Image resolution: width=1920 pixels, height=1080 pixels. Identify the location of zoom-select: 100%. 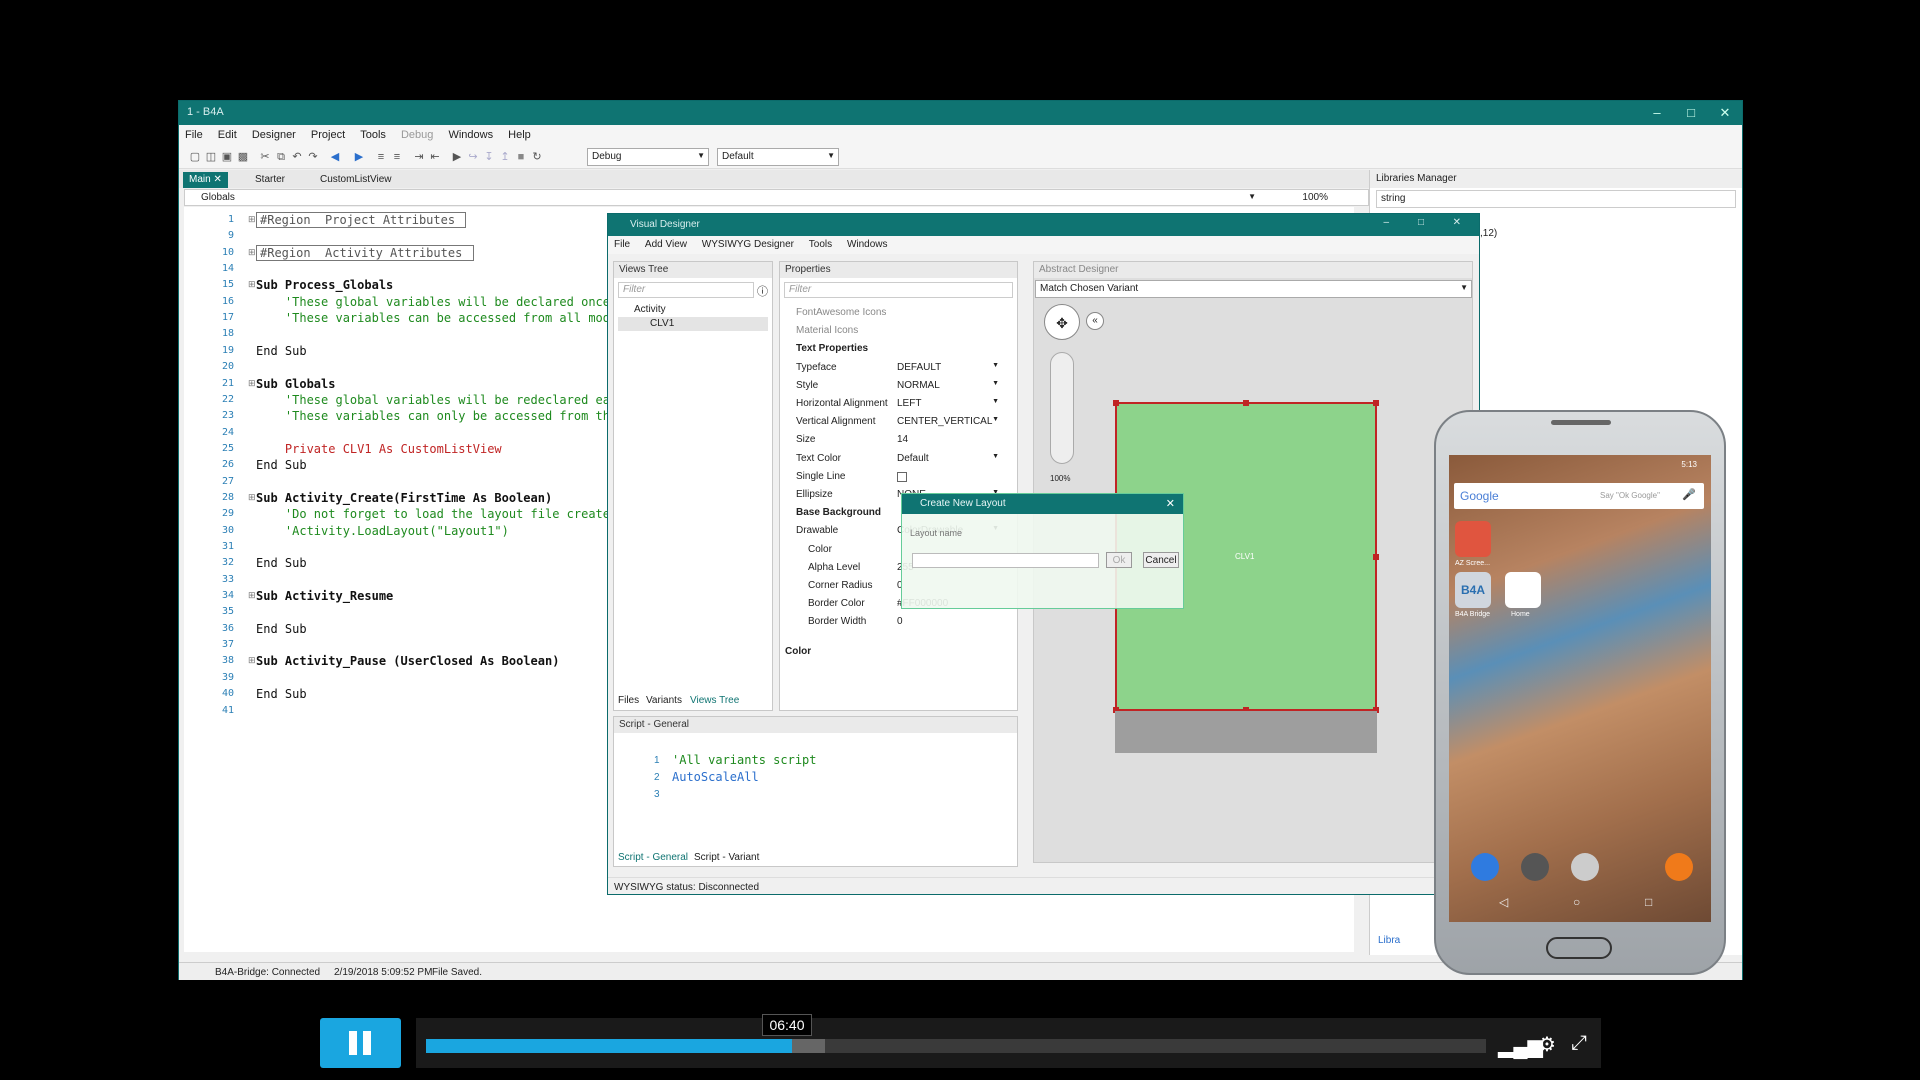
(1315, 197).